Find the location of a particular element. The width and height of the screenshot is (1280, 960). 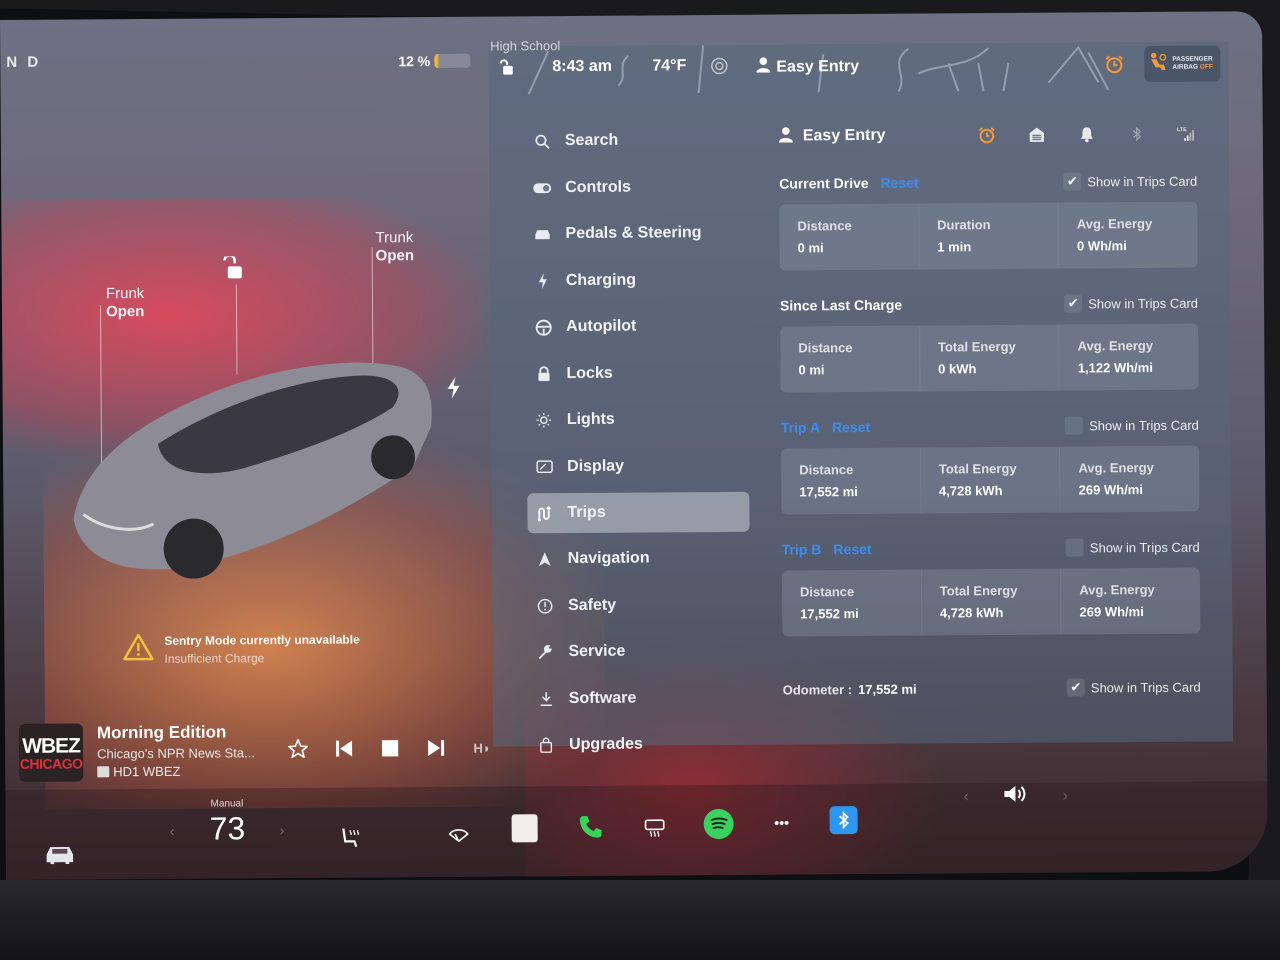

station-logo-top: WBEZ is located at coordinates (51, 745).